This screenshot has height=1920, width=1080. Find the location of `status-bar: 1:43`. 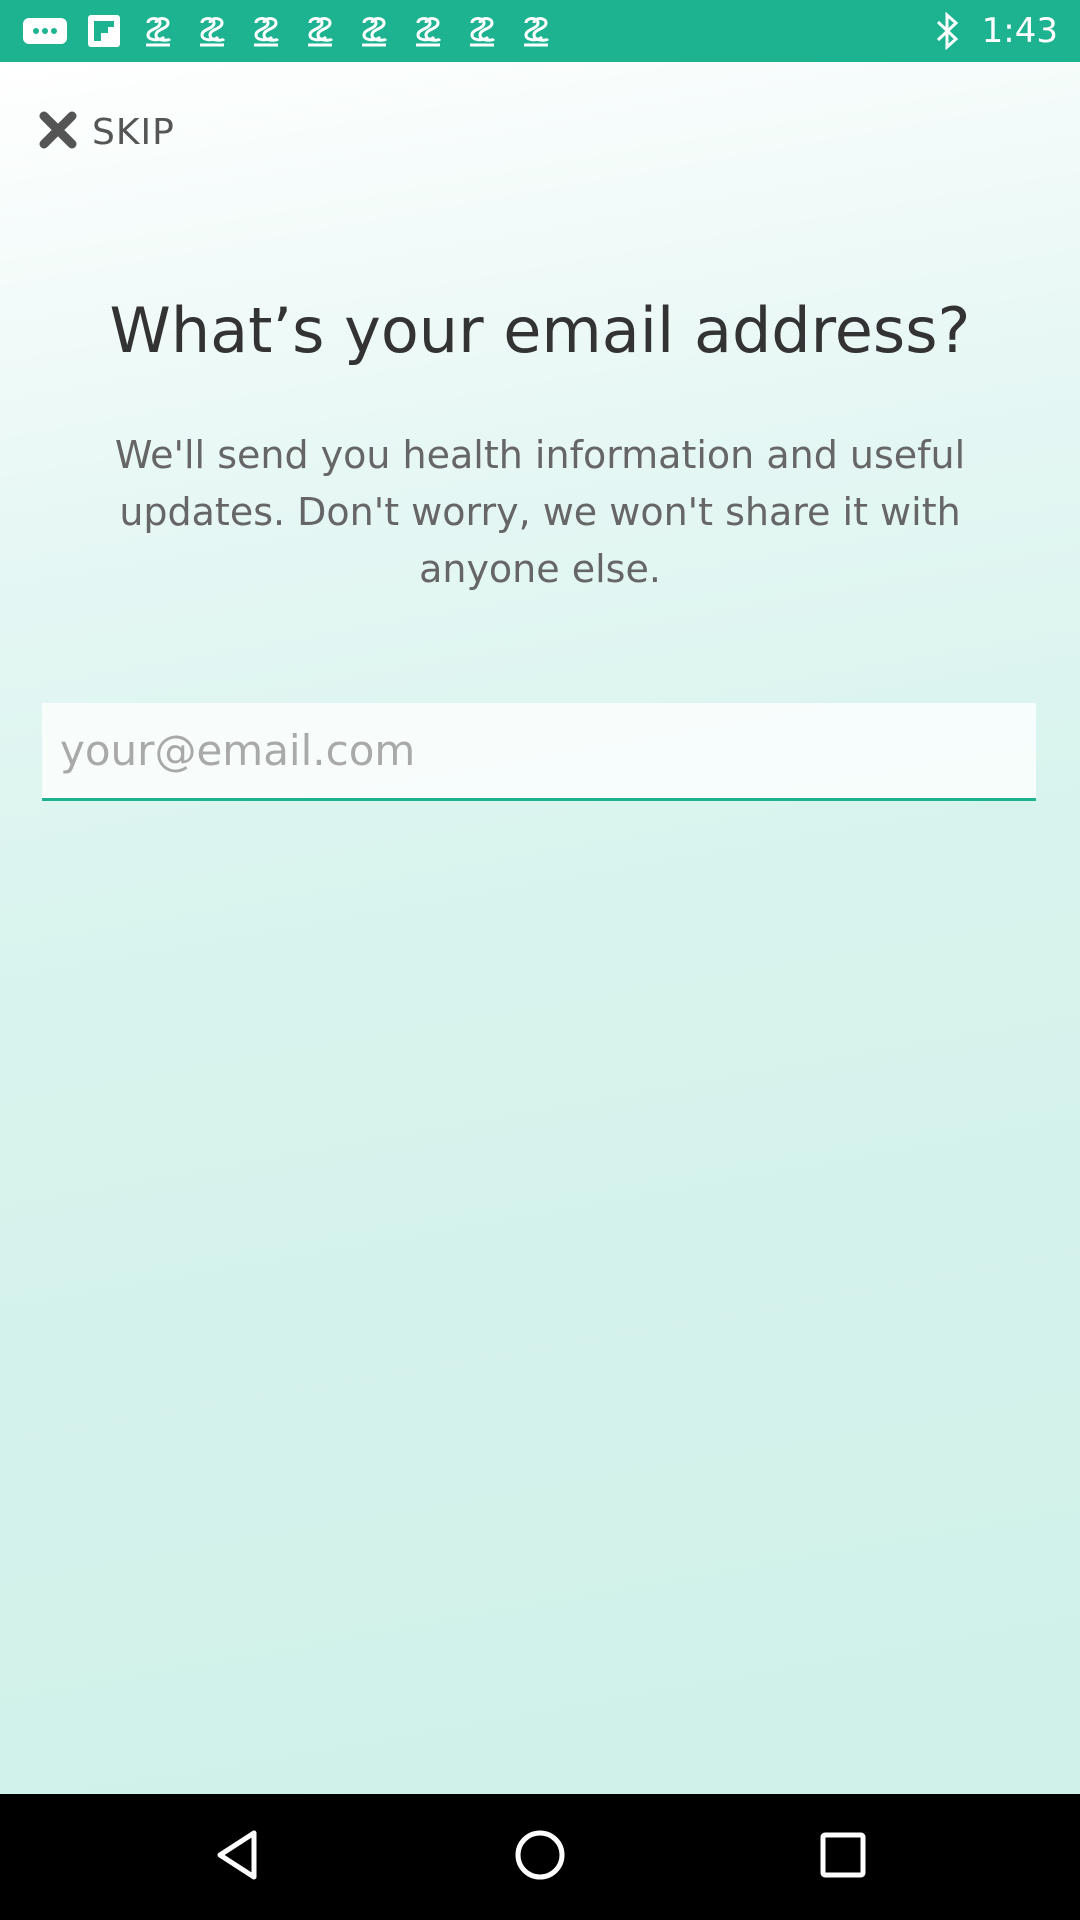

status-bar: 1:43 is located at coordinates (540, 31).